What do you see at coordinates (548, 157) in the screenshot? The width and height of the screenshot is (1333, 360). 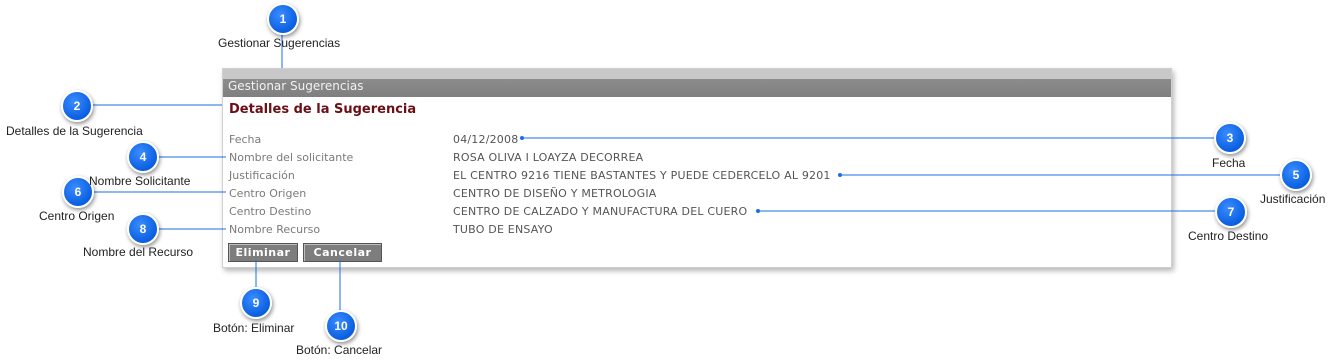 I see `field-value-solicitante: ROSA OLIVA I LOAYZA DECORREA` at bounding box center [548, 157].